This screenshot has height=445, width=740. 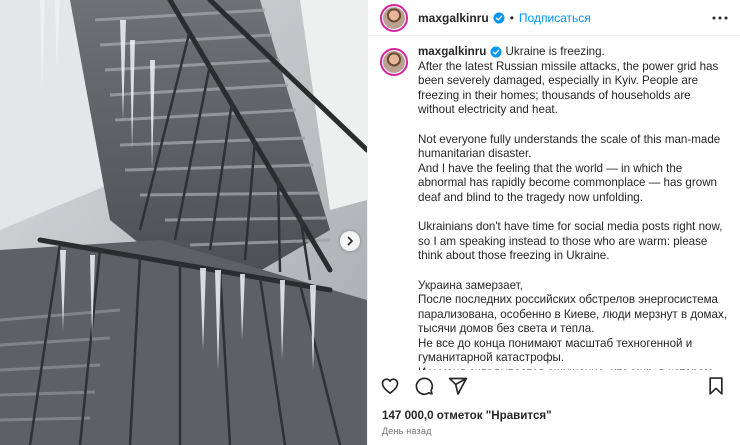 I want to click on share-icon, so click(x=458, y=386).